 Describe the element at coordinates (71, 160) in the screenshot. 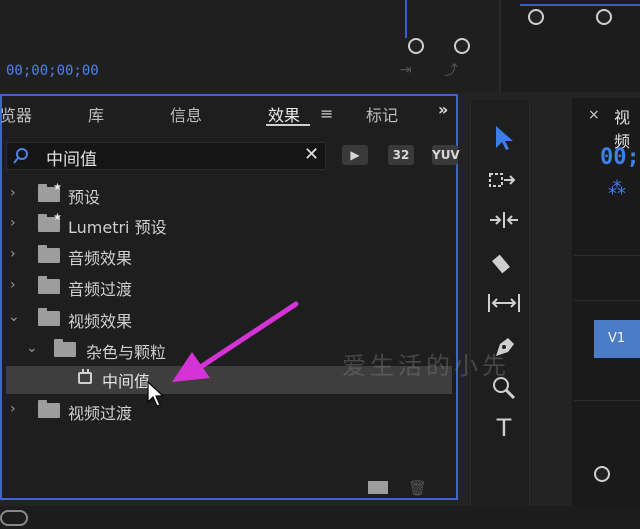

I see `search-input-value: 中间值` at that location.